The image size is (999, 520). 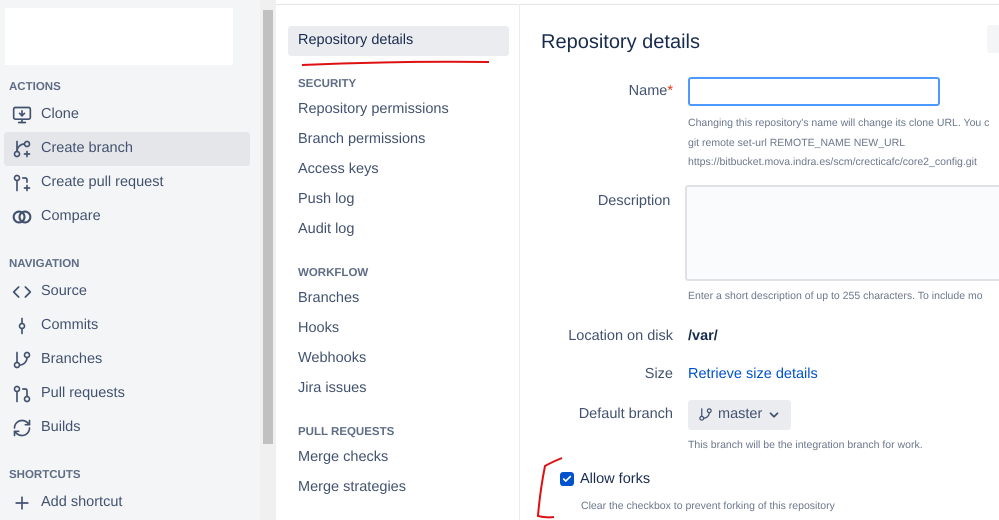 I want to click on branch-dropdown: master, so click(x=740, y=415).